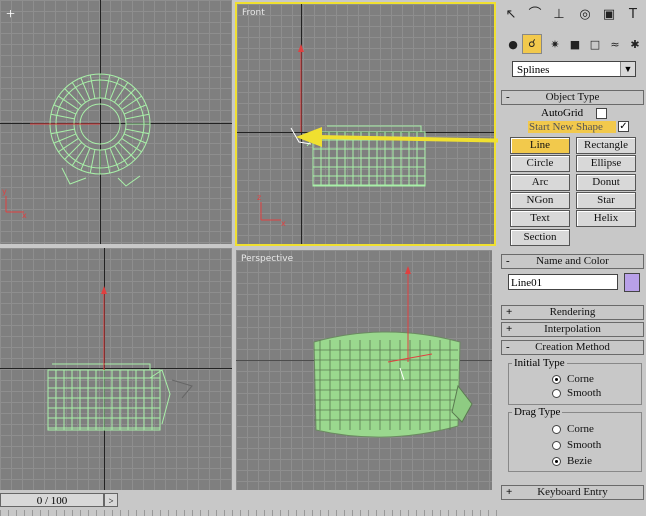 The width and height of the screenshot is (646, 516). Describe the element at coordinates (341, 136) in the screenshot. I see `front-model: z x` at that location.